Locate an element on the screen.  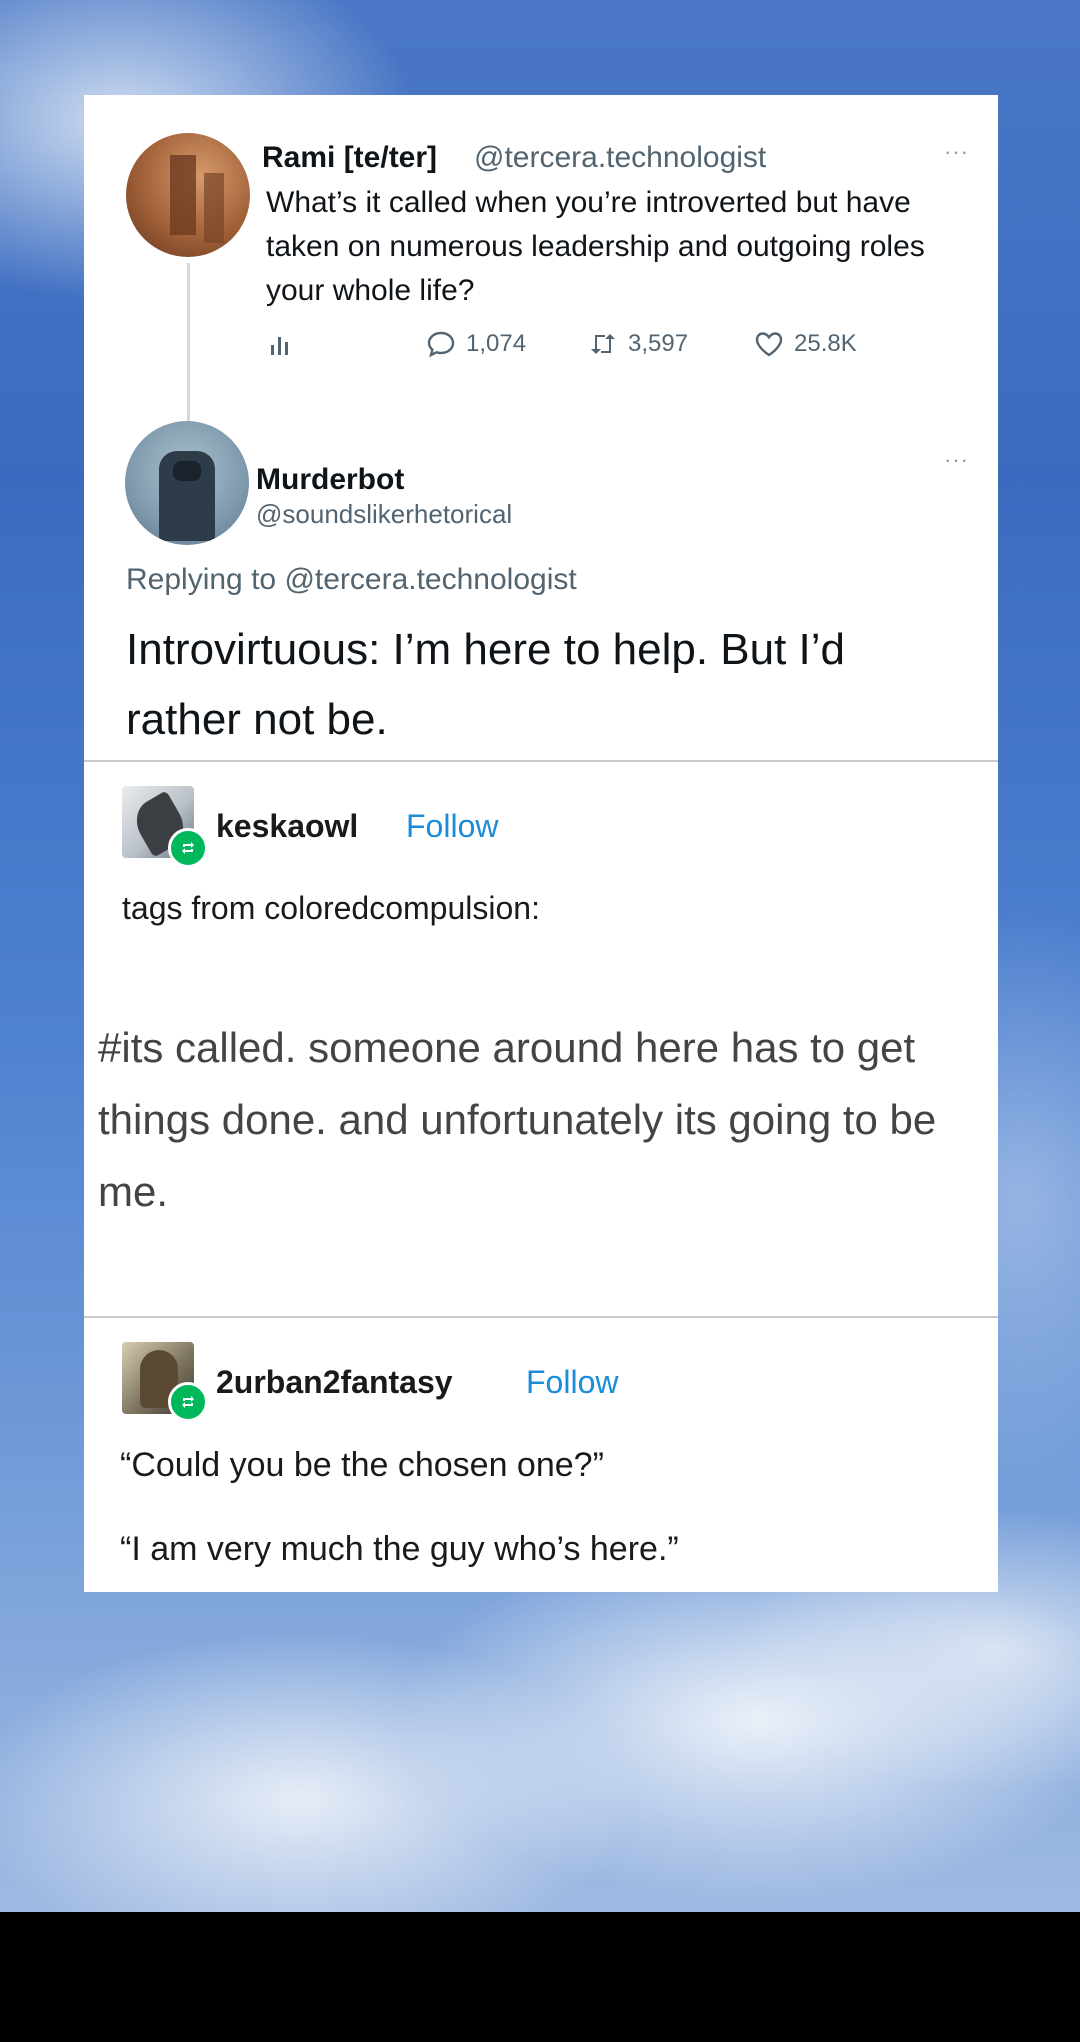
post-text-line: “I am very much the guy who’s here.” is located at coordinates (399, 1549).